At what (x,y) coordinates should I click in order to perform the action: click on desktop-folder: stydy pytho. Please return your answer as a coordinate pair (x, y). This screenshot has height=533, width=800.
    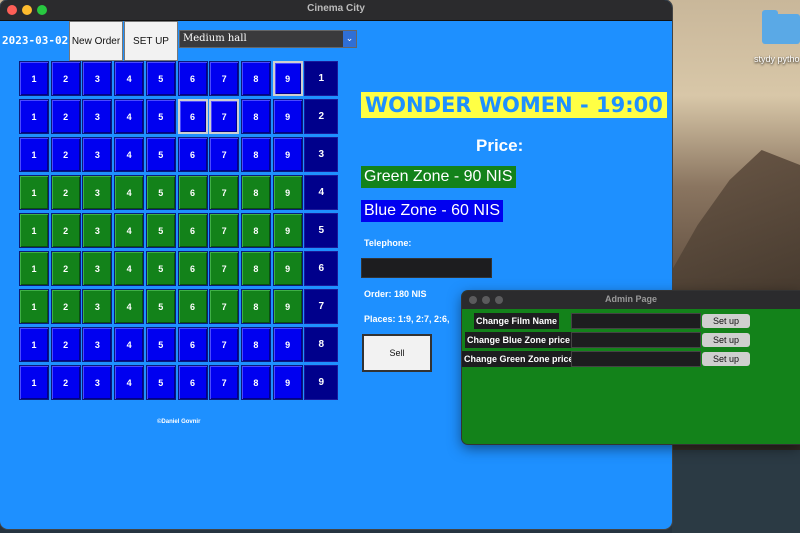
    Looking at the image, I should click on (777, 40).